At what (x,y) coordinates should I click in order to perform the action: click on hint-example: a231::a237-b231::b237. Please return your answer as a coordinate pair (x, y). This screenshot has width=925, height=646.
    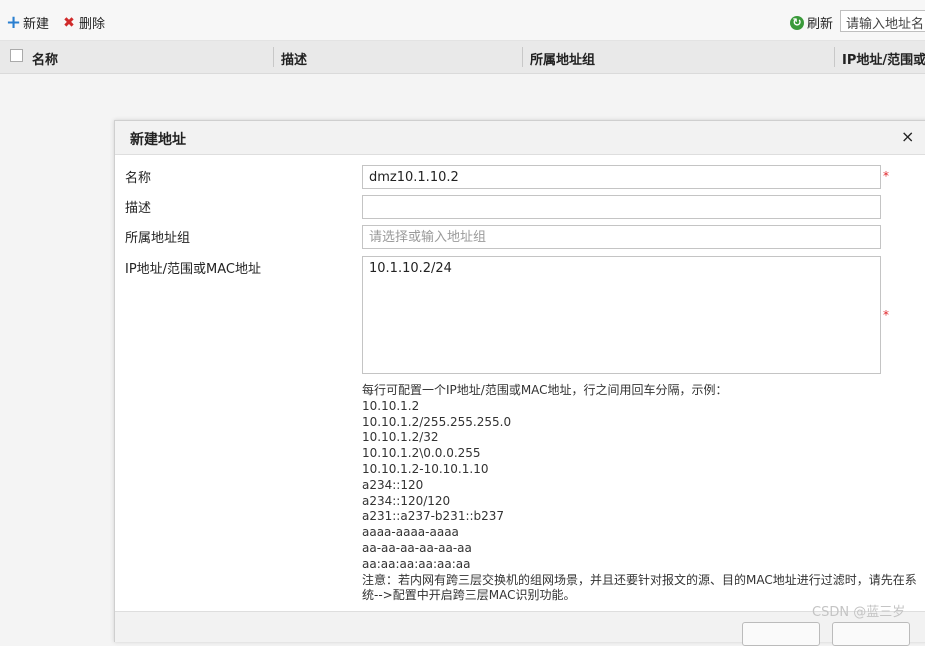
    Looking at the image, I should click on (433, 516).